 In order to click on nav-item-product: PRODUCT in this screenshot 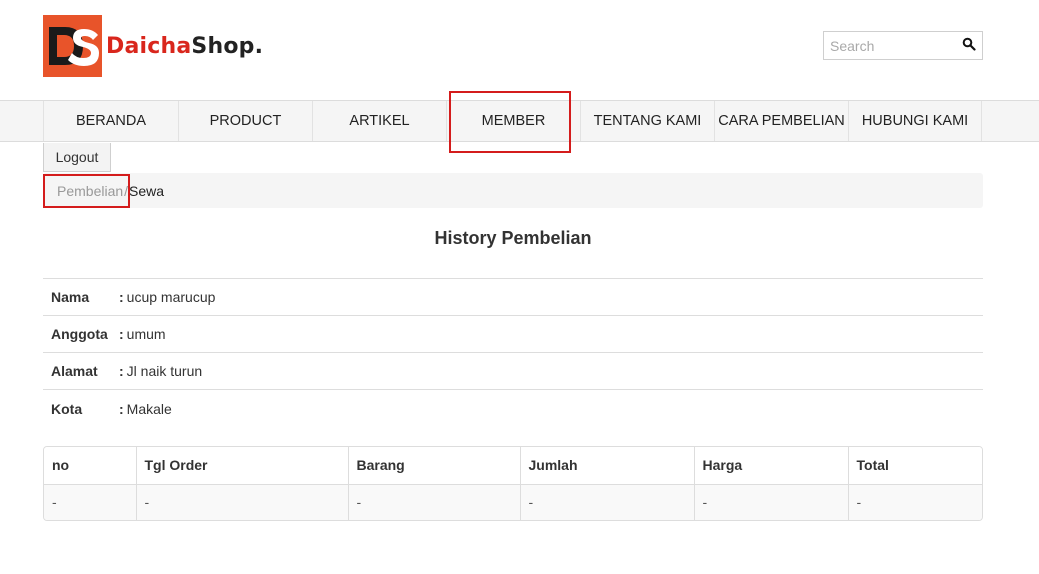, I will do `click(245, 121)`.